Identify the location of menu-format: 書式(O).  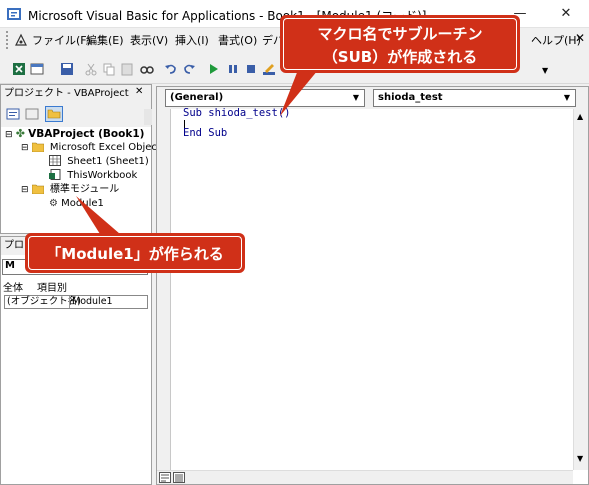
(237, 40).